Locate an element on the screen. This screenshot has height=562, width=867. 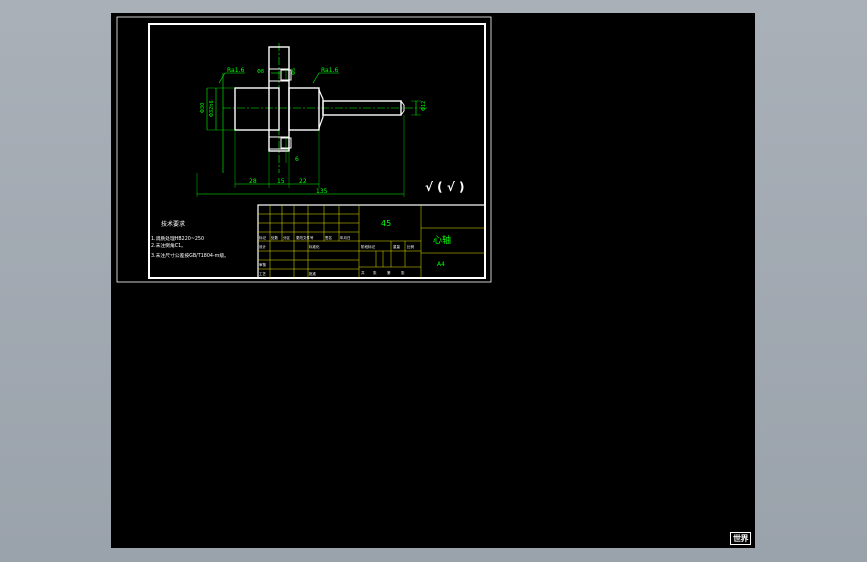
roughness-symbol: √ ( √ ) is located at coordinates (445, 187).